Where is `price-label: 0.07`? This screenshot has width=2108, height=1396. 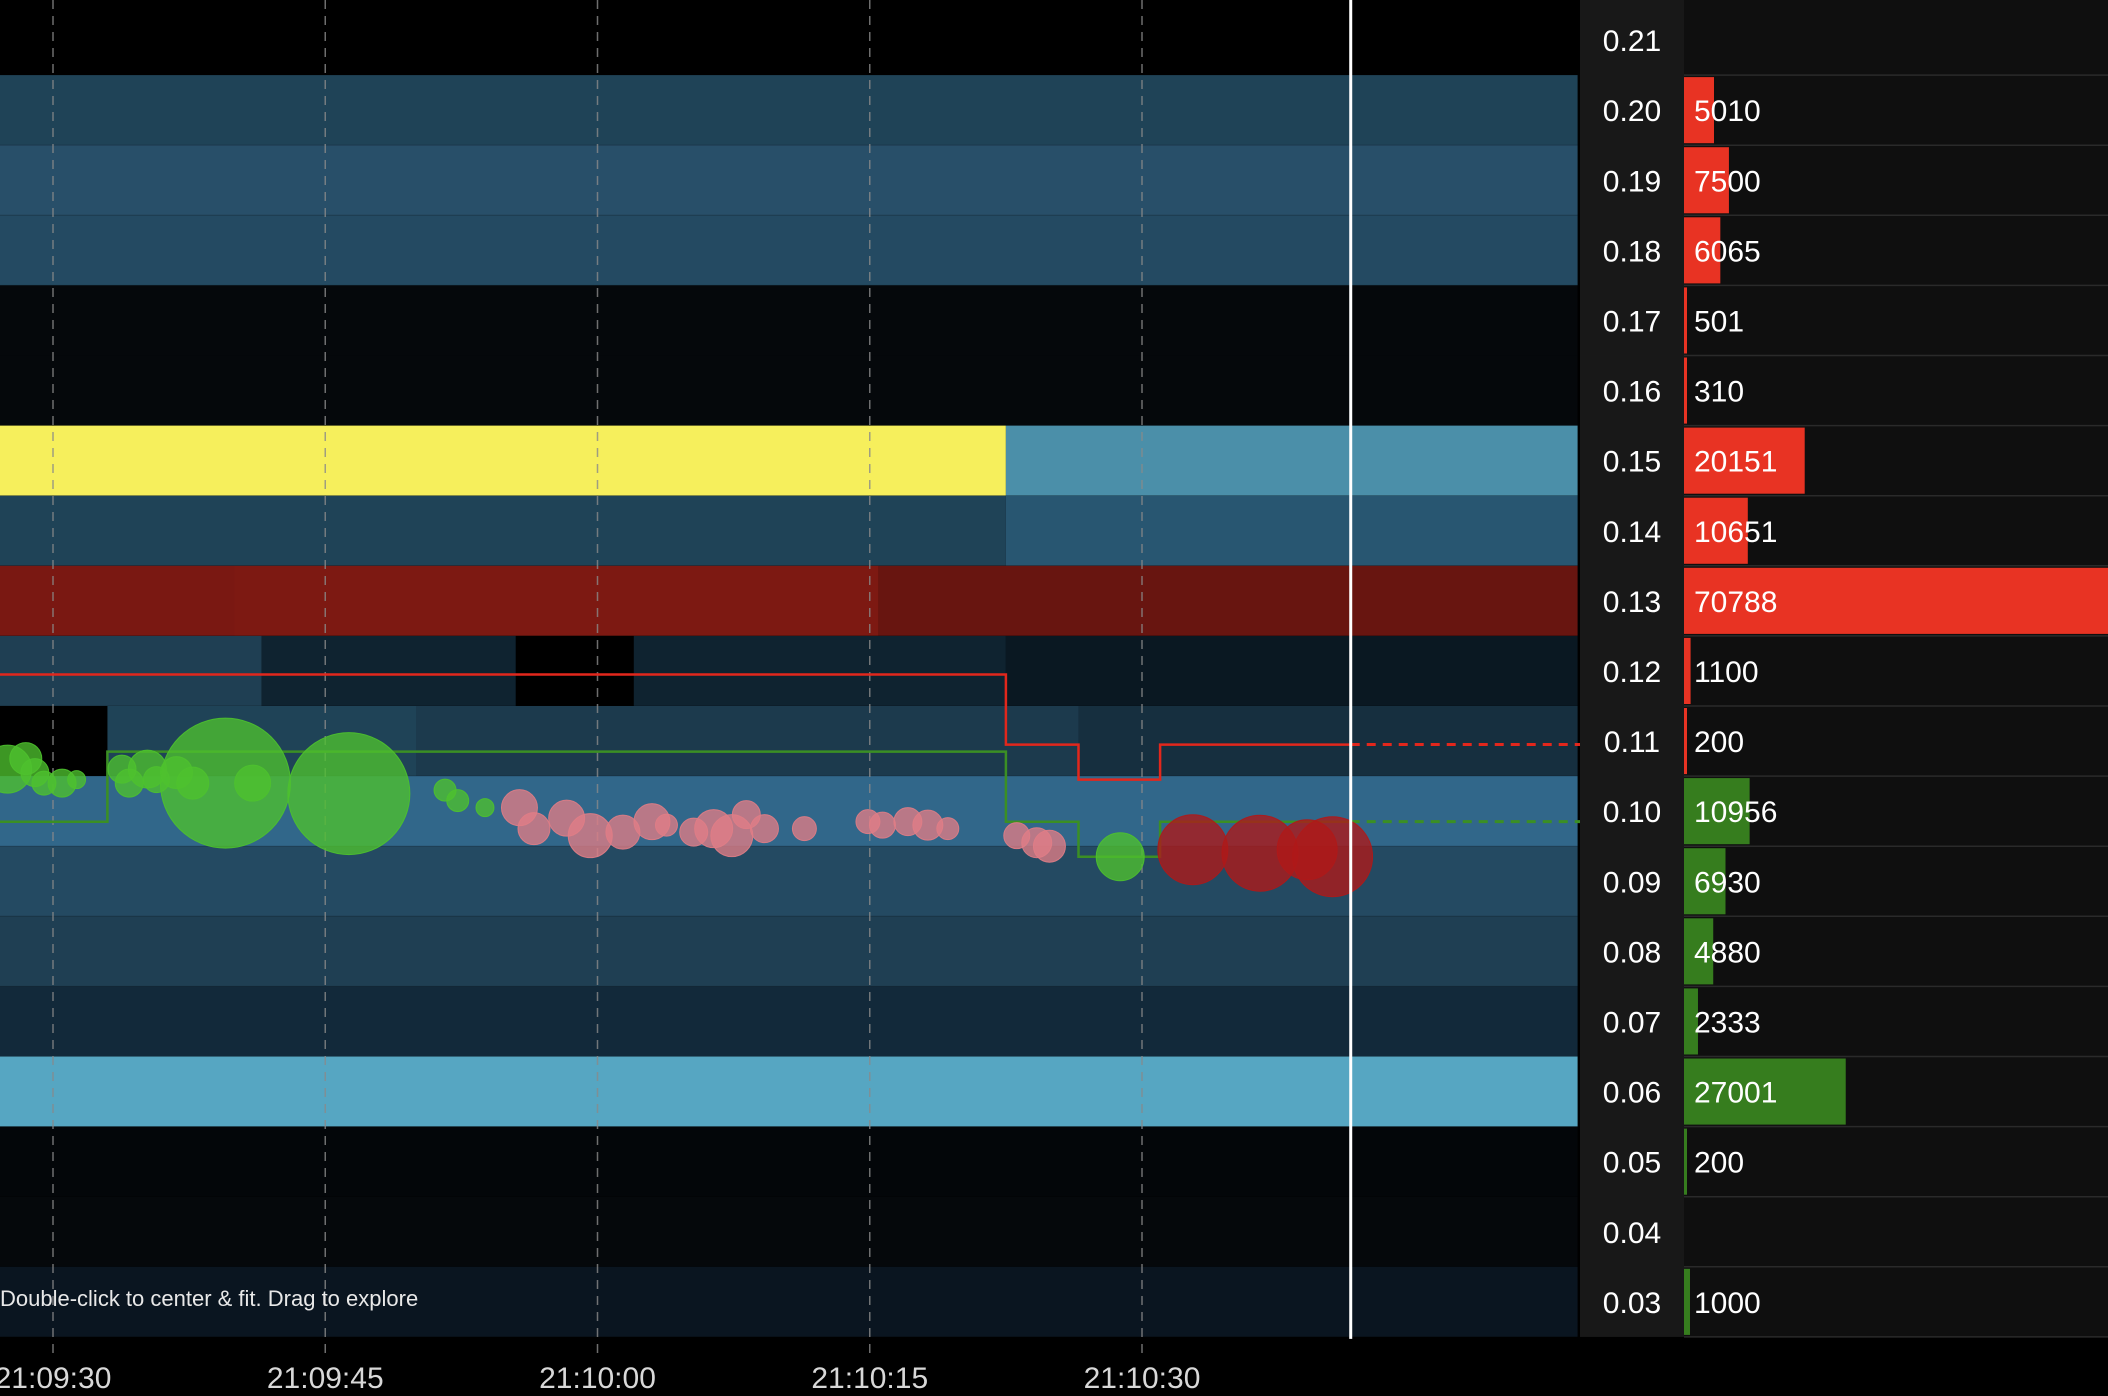
price-label: 0.07 is located at coordinates (1632, 1022).